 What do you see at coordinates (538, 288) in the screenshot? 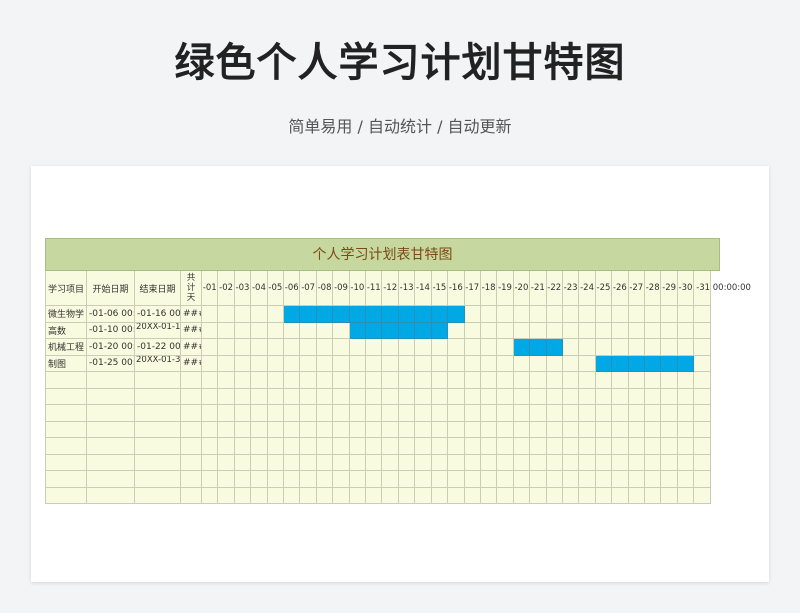
I see `day-column-header: -21` at bounding box center [538, 288].